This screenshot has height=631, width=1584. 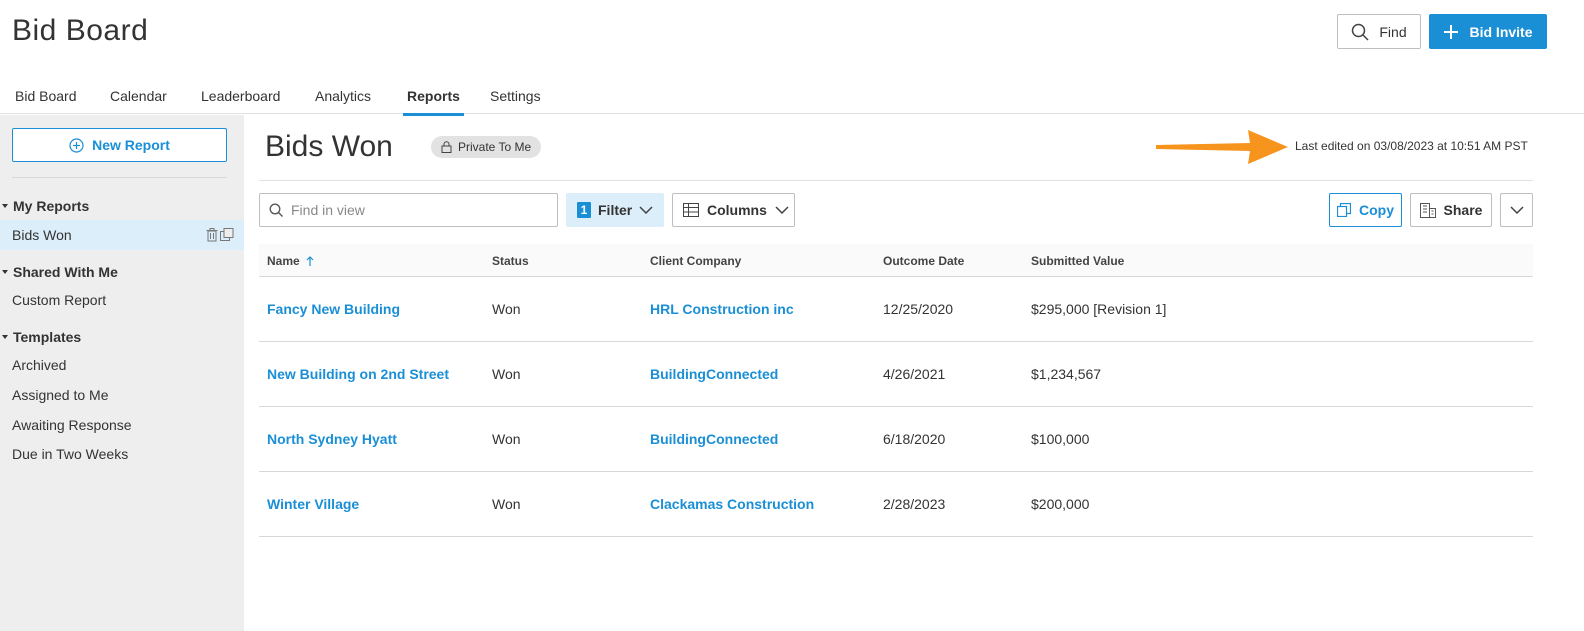 I want to click on trash-icon, so click(x=212, y=235).